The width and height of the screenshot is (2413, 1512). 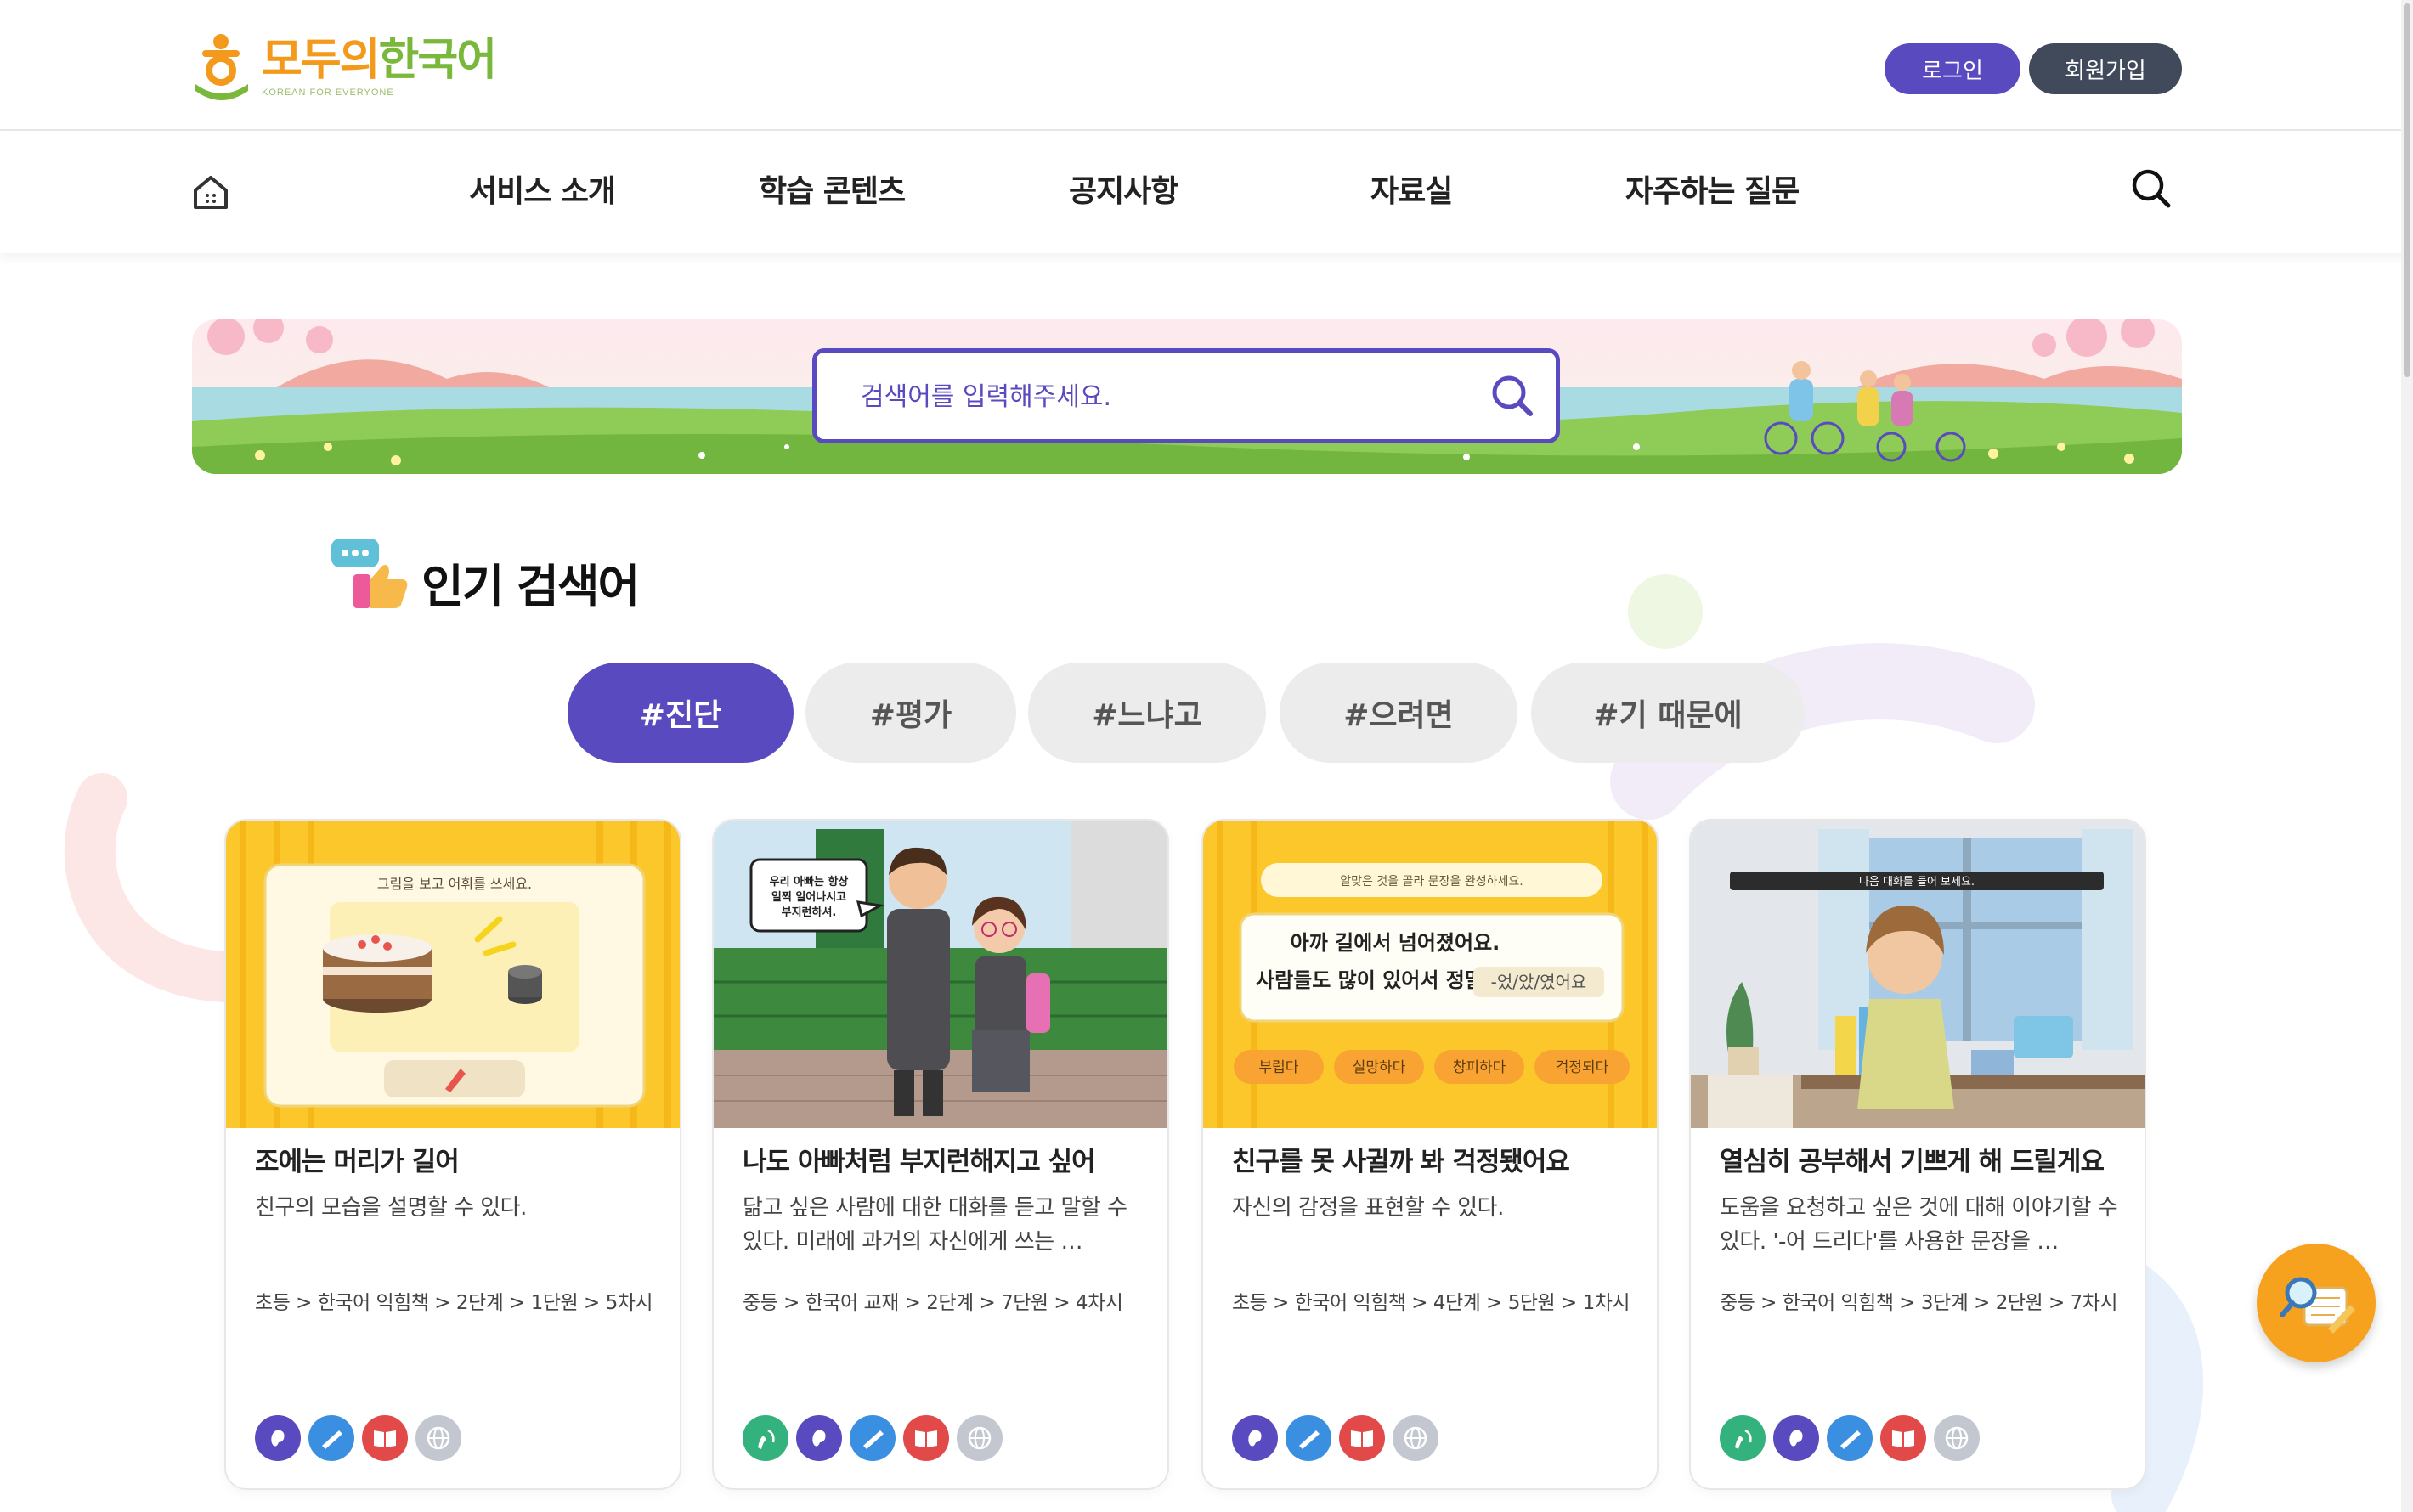 What do you see at coordinates (1147, 713) in the screenshot?
I see `keyword-chip-neunyago: #느냐고` at bounding box center [1147, 713].